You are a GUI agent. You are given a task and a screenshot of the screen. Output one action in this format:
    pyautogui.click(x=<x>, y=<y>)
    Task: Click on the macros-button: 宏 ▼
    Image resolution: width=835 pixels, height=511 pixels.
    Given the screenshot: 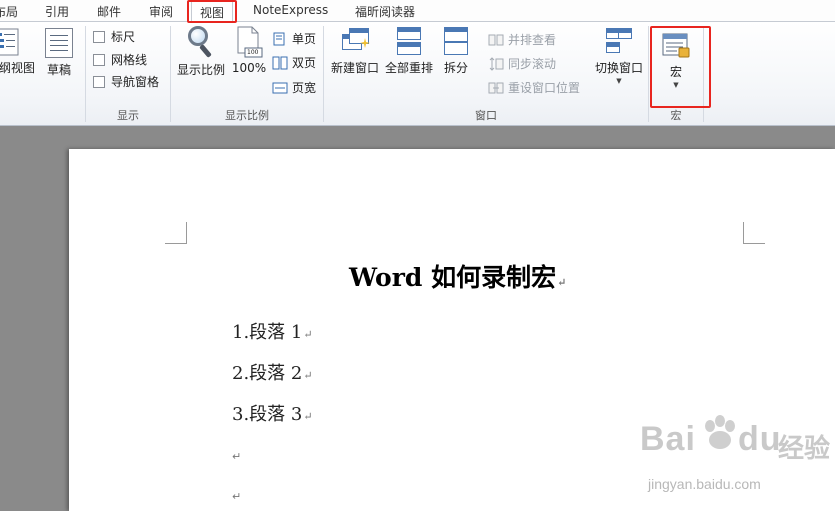 What is the action you would take?
    pyautogui.click(x=676, y=60)
    